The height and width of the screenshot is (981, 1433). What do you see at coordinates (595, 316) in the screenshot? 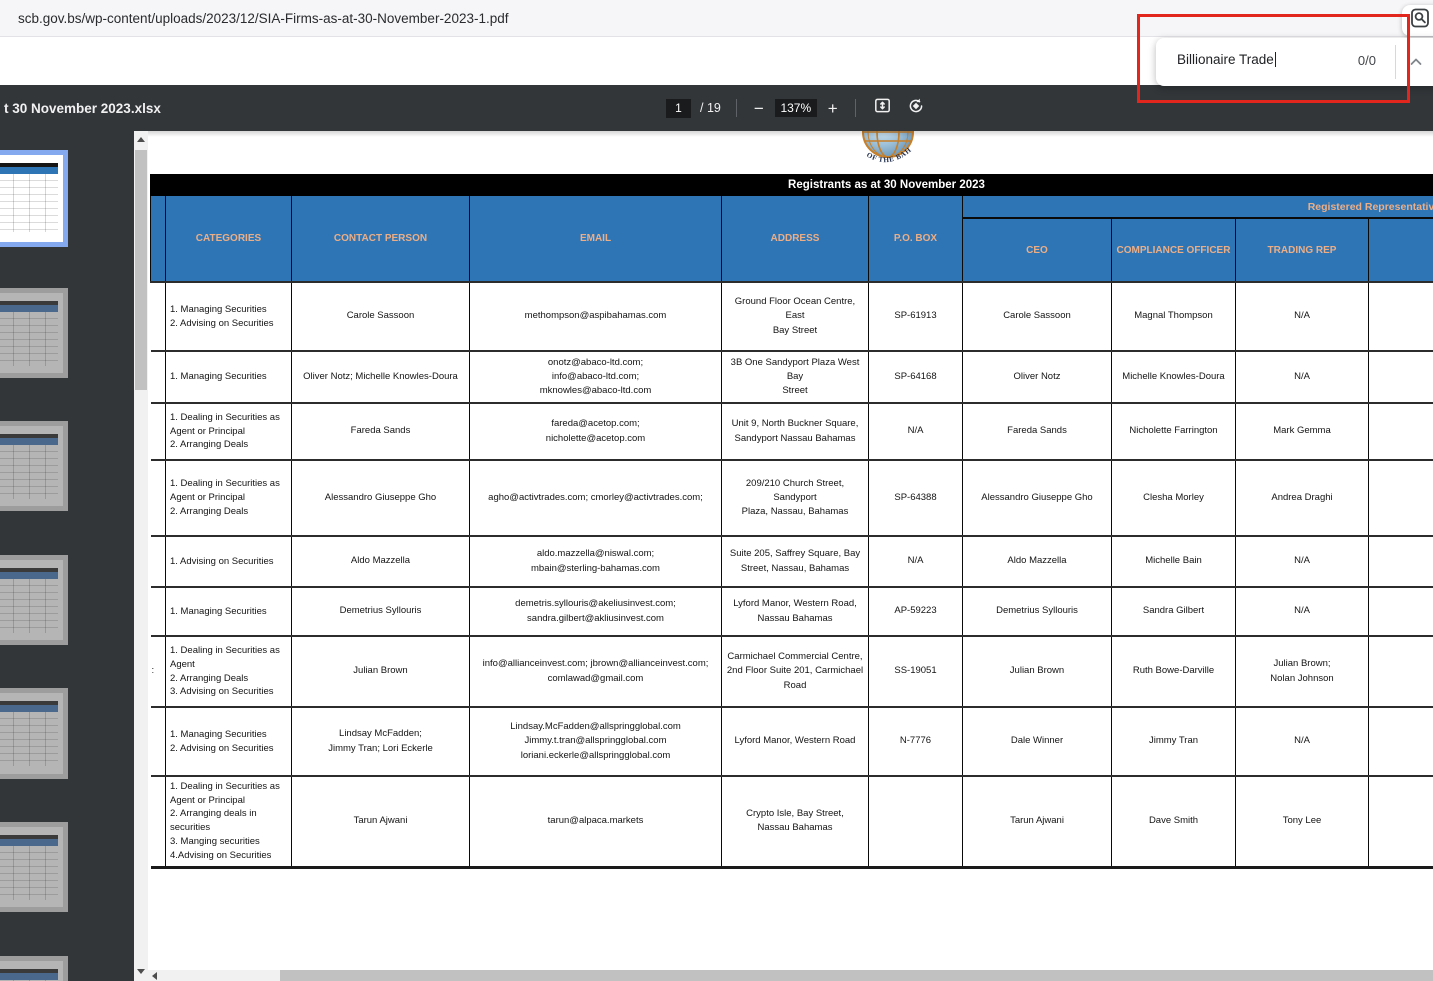
I see `table-cell-email: methompson@aspibahamas.com` at bounding box center [595, 316].